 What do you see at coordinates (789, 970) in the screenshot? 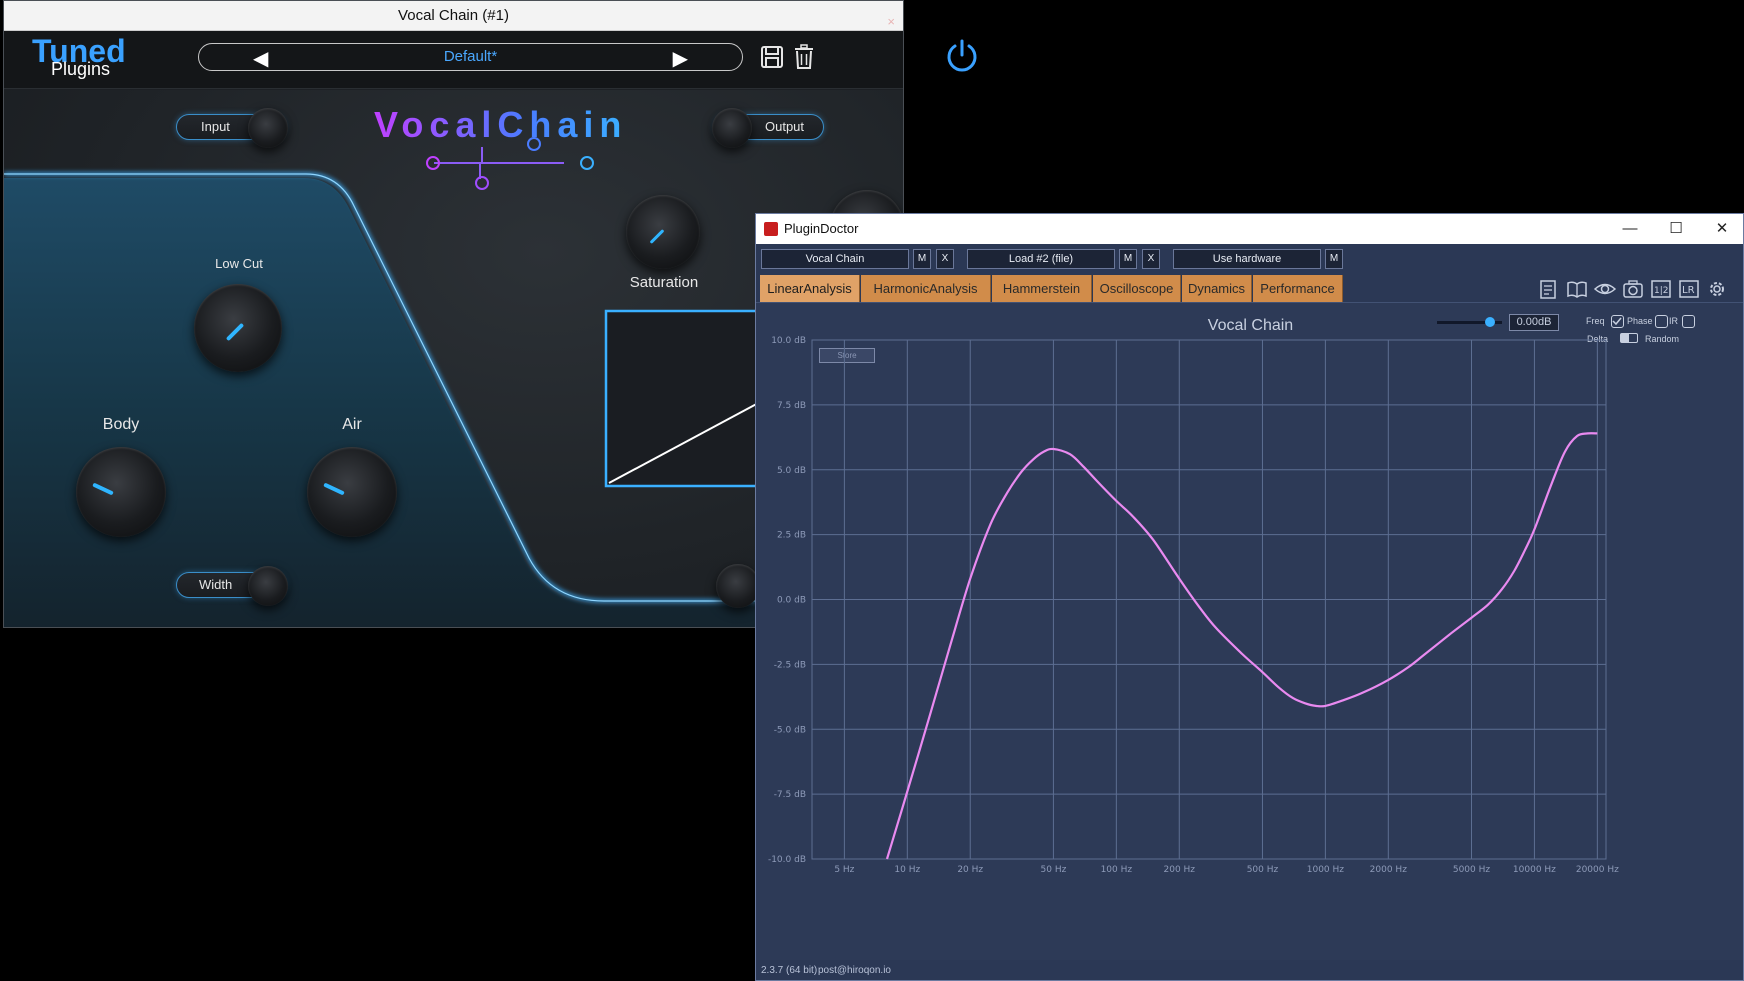
I see `version-text: 2.3.7 (64 bit)` at bounding box center [789, 970].